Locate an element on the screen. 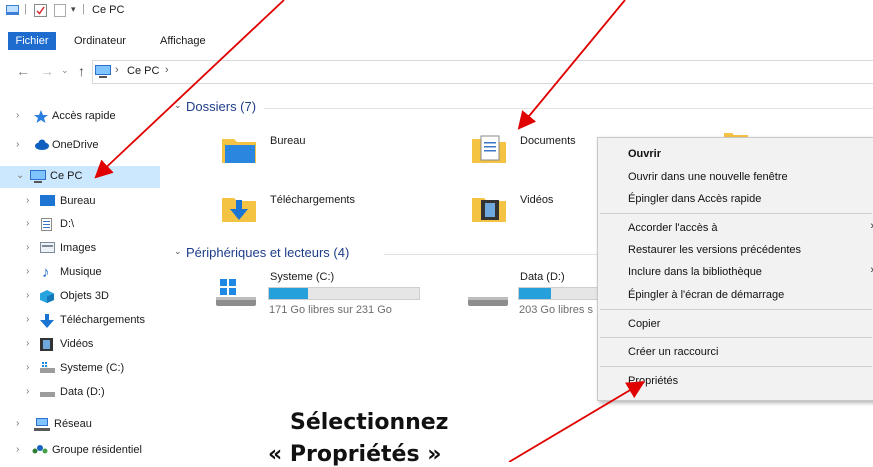 The image size is (873, 467). arrow-to-proprietes is located at coordinates (577, 421).